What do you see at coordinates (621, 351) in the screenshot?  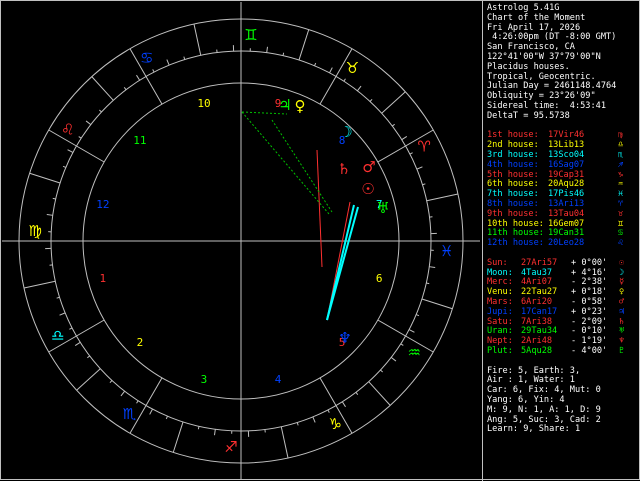 I see `planet-icon: ♇` at bounding box center [621, 351].